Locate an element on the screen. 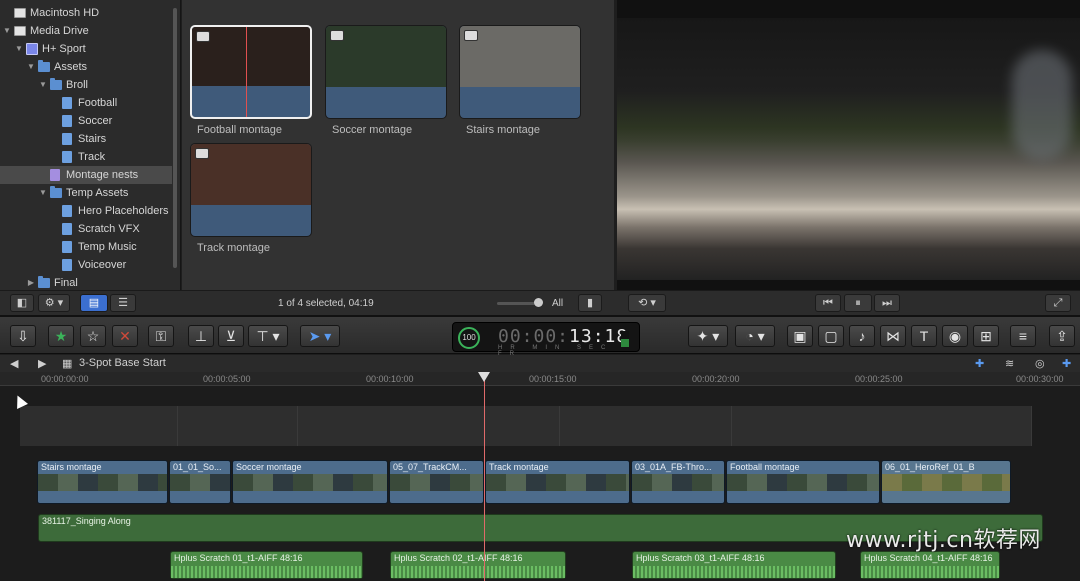 The image size is (1080, 581). timeline-playhead is located at coordinates (484, 476).